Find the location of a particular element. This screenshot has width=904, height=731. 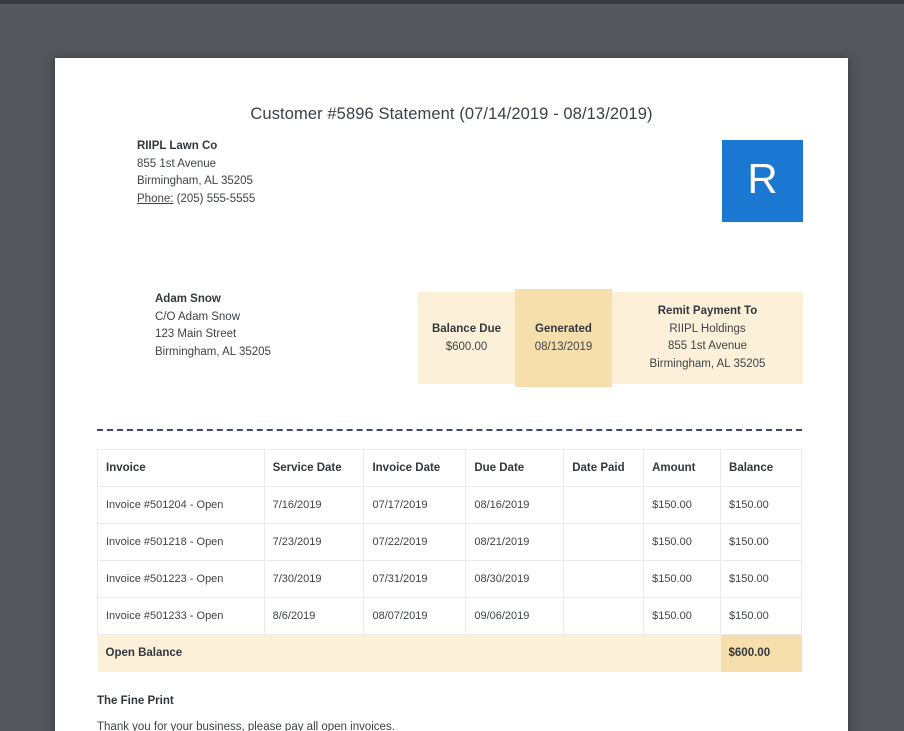

remit-address1: 855 1st Avenue is located at coordinates (707, 346).